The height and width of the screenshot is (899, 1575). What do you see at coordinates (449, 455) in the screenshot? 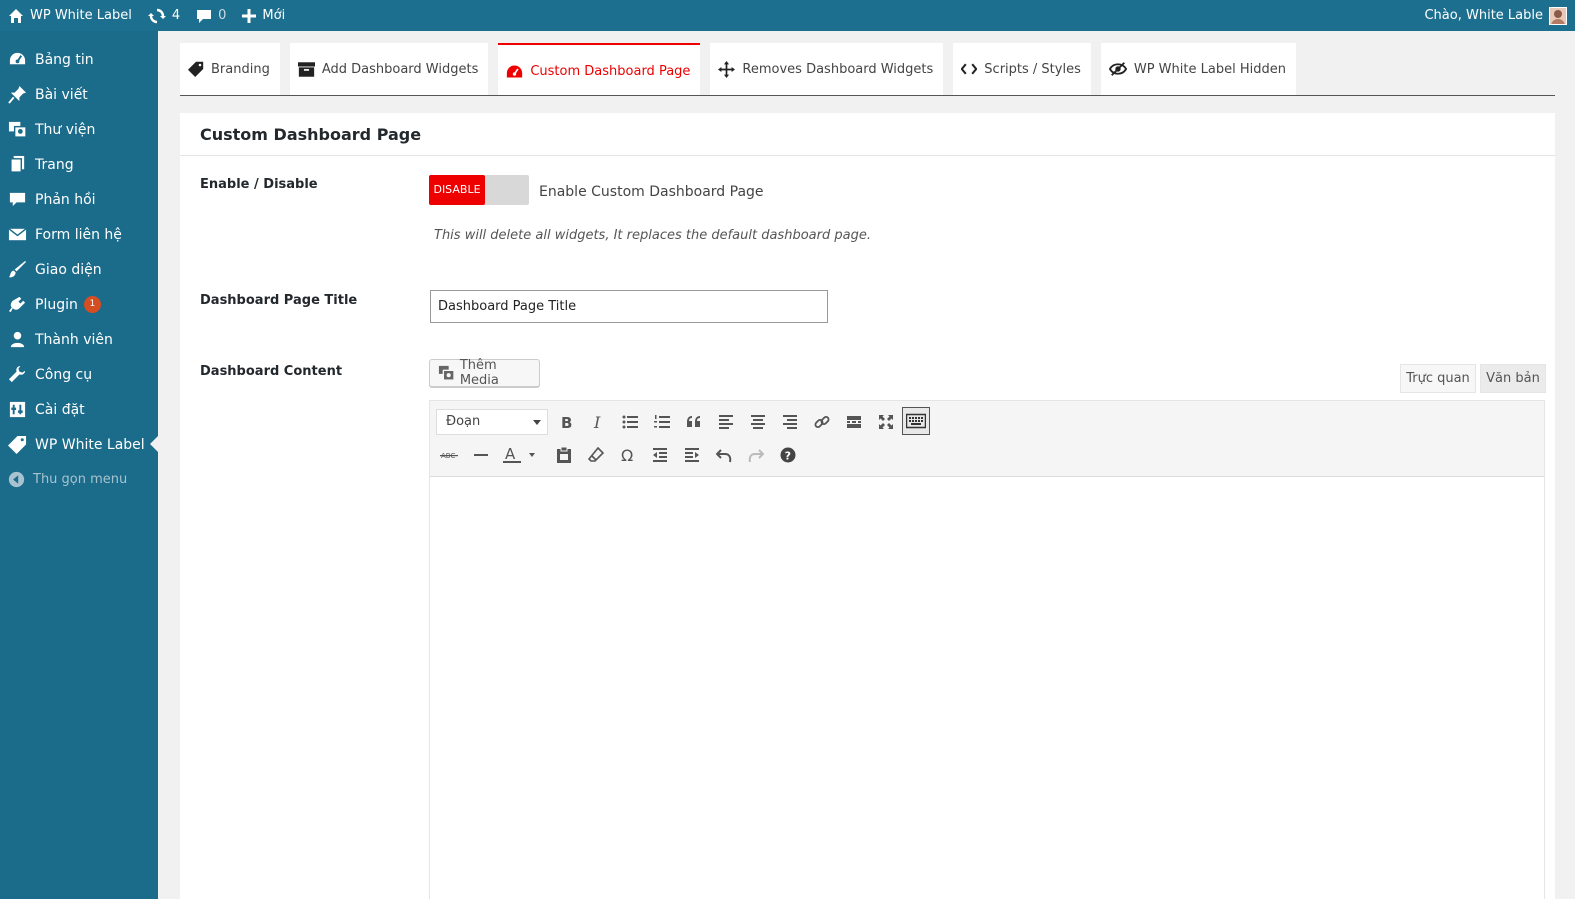
I see `strikethrough-button: ABC` at bounding box center [449, 455].